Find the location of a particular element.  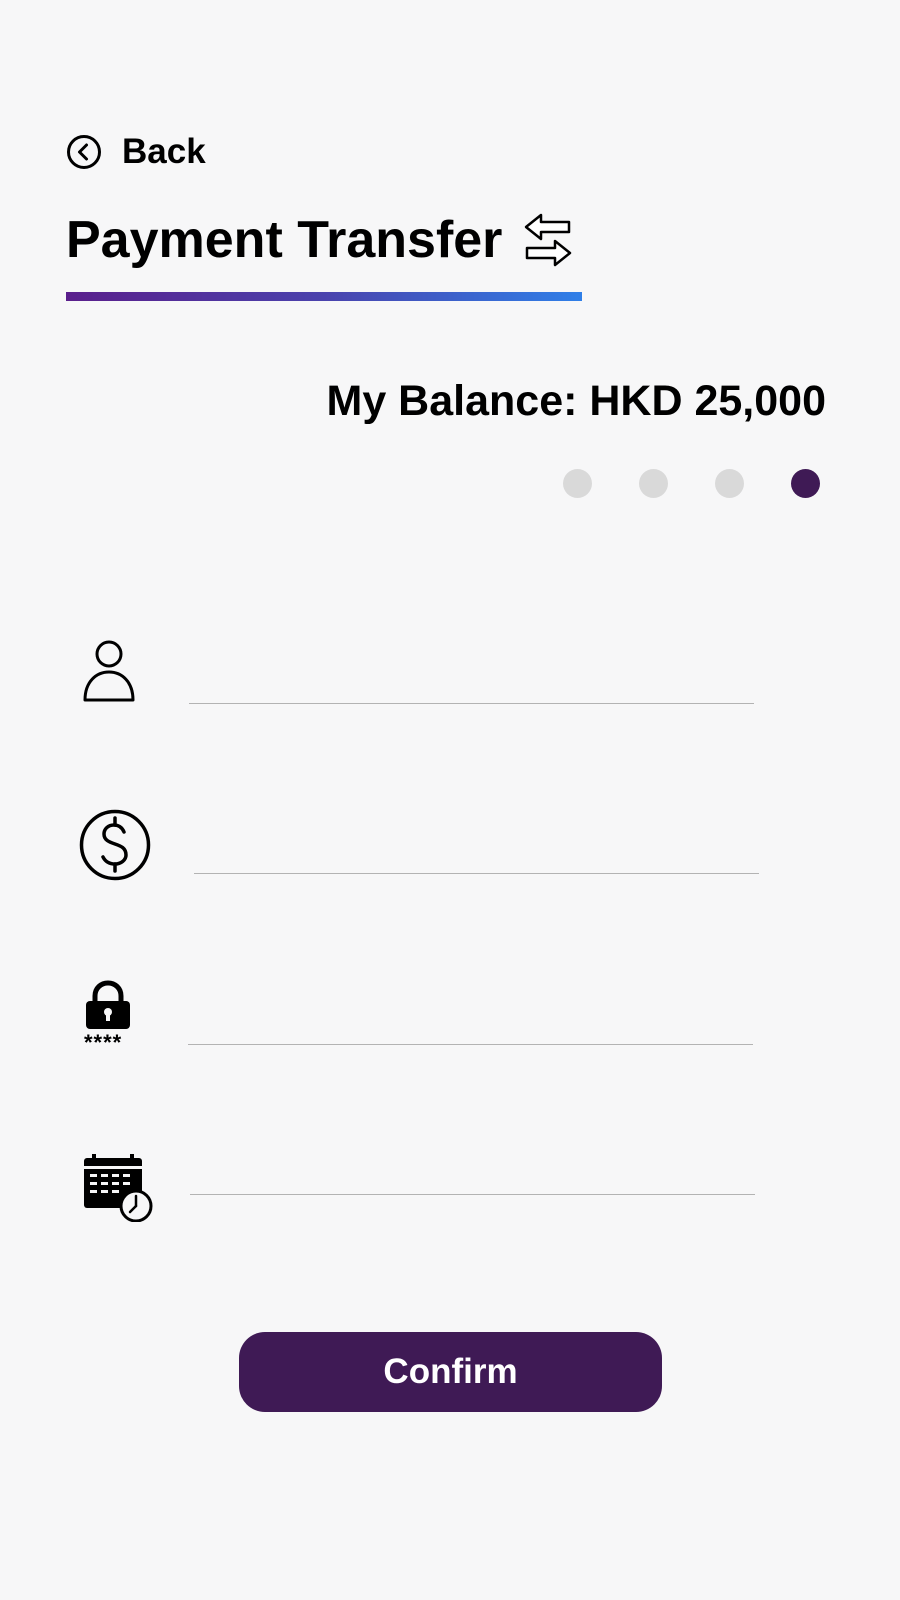

lock-pin-icon is located at coordinates (108, 1004).